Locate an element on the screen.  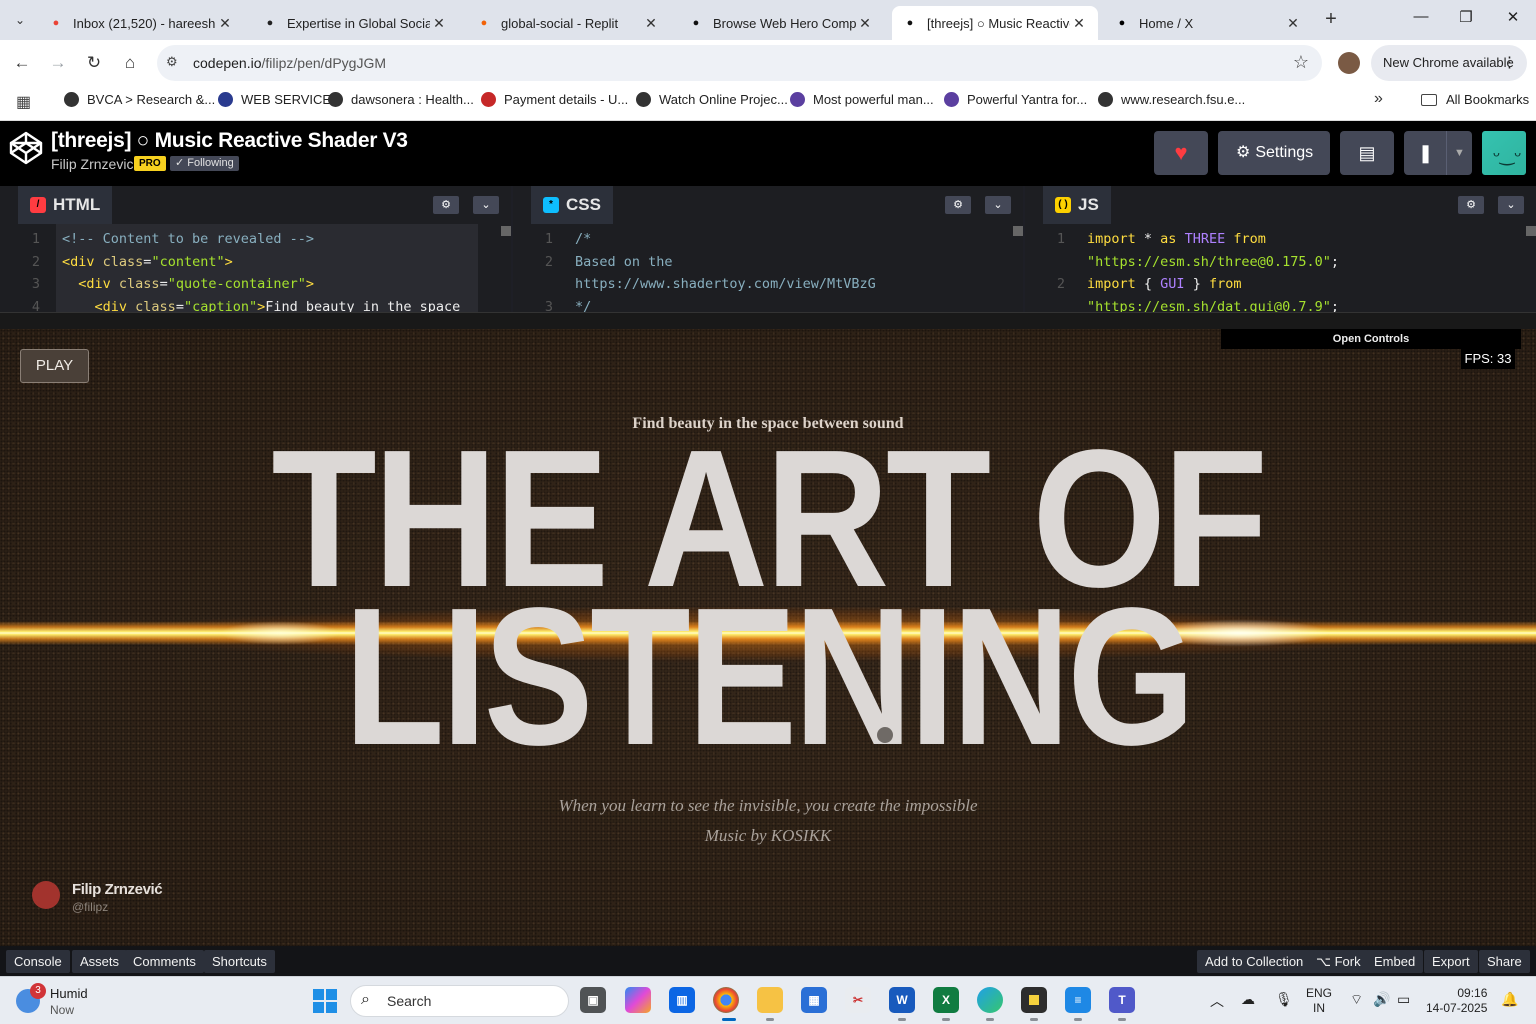
address-bar: ⚙ codepen.io/filipz/pen/dPygJGM ☆ is located at coordinates (739, 63).